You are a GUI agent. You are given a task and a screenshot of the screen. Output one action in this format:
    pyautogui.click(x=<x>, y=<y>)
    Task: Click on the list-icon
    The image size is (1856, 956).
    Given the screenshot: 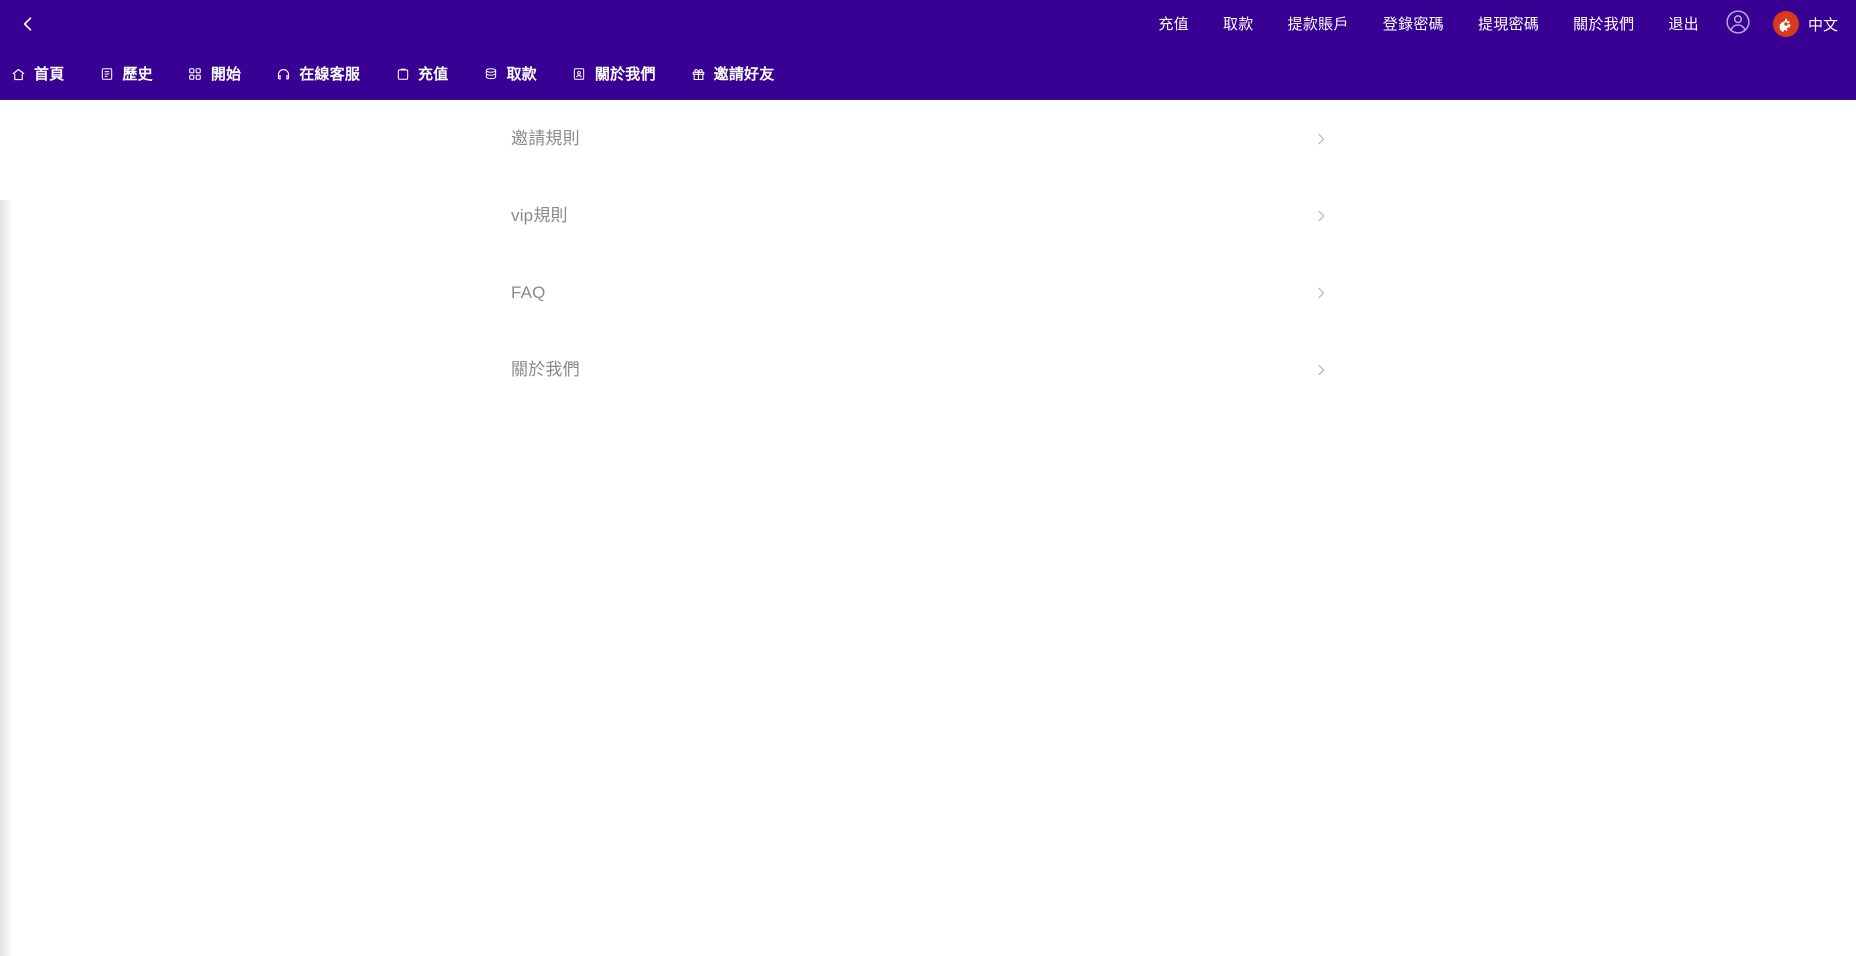 What is the action you would take?
    pyautogui.click(x=106, y=74)
    